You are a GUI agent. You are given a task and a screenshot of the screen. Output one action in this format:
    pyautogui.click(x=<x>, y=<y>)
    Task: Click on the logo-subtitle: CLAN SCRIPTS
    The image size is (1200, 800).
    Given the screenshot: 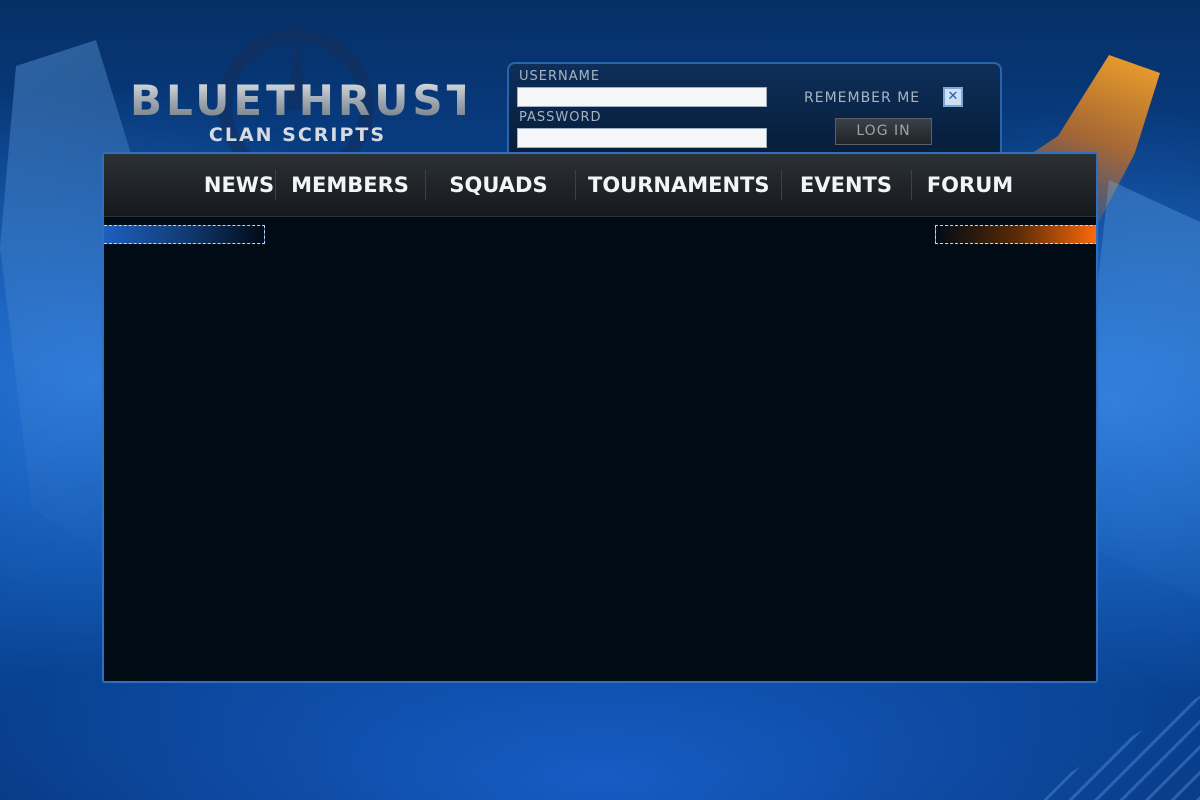 What is the action you would take?
    pyautogui.click(x=297, y=135)
    